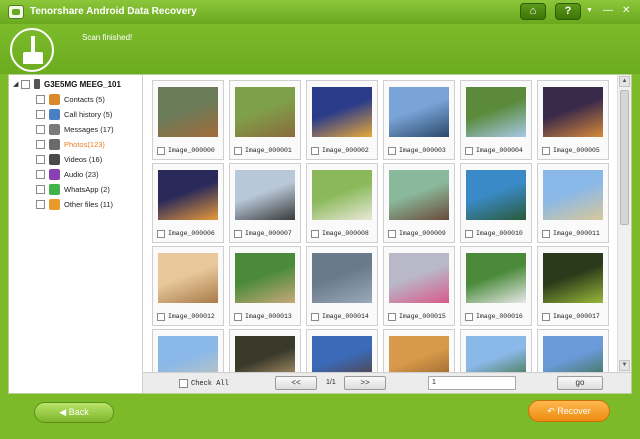  What do you see at coordinates (69, 159) in the screenshot?
I see `category-item: Videos (16)` at bounding box center [69, 159].